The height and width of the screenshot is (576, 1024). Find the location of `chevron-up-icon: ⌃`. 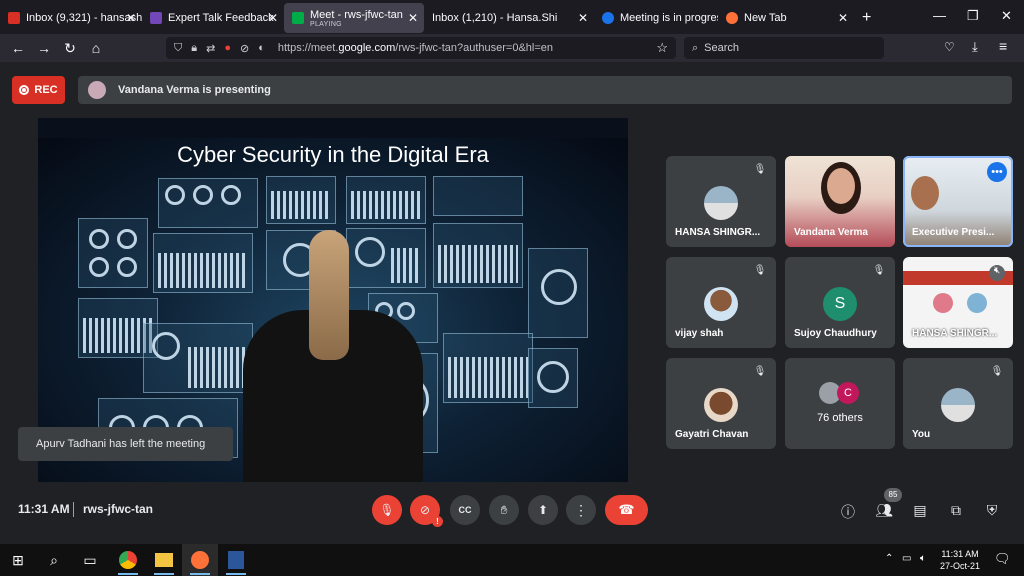

chevron-up-icon: ⌃ is located at coordinates (889, 558).